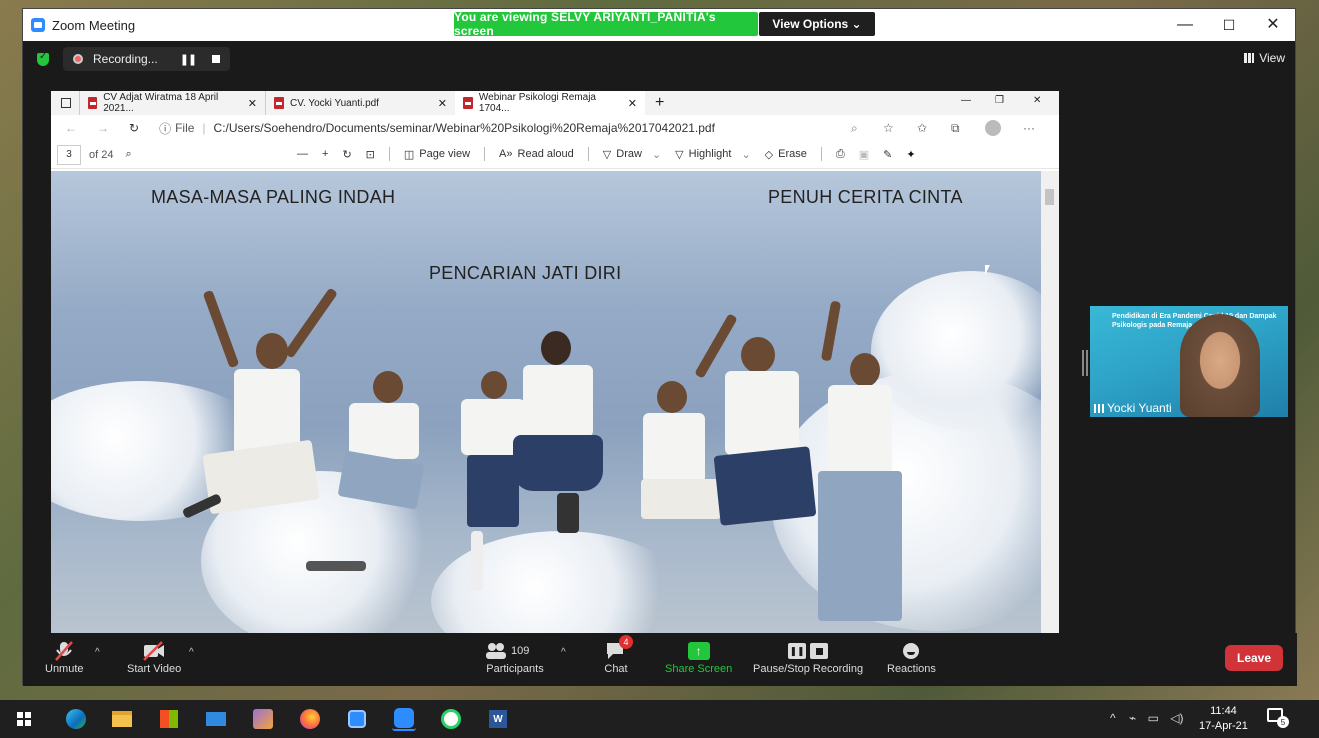 The image size is (1319, 738). What do you see at coordinates (66, 103) in the screenshot?
I see `tab-actions-icon` at bounding box center [66, 103].